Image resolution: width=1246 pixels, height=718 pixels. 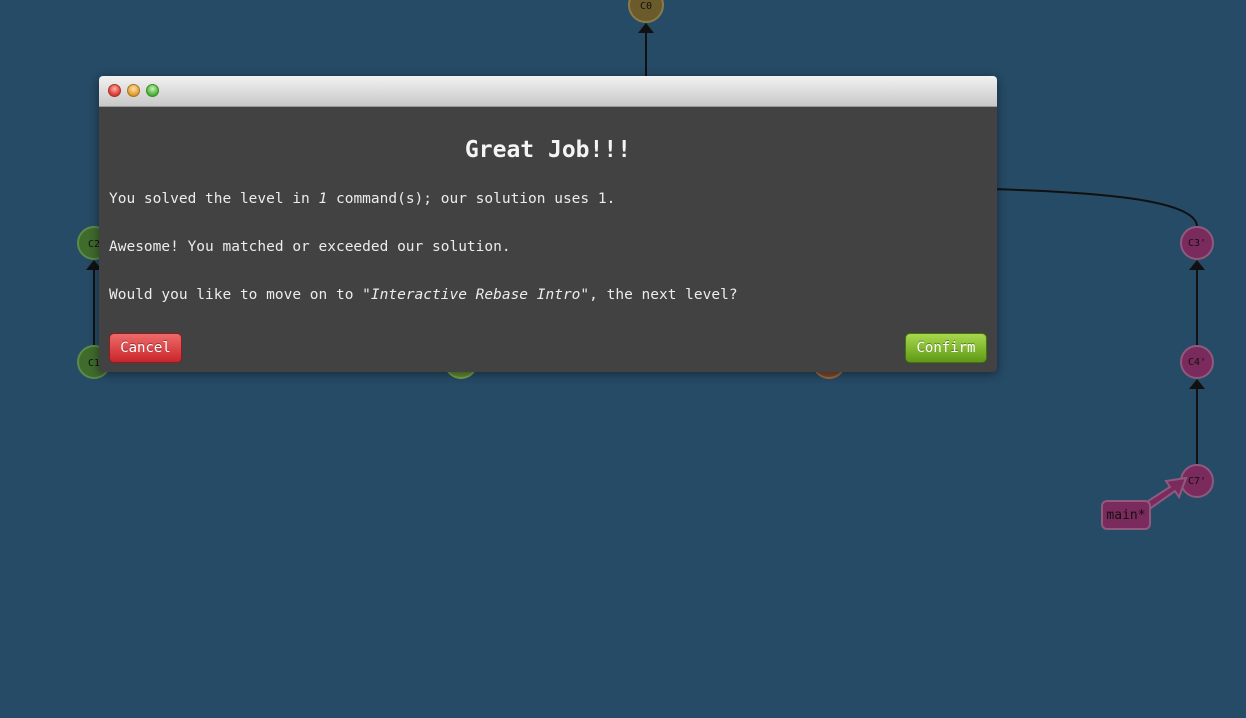 What do you see at coordinates (323, 199) in the screenshot?
I see `command-count: 1` at bounding box center [323, 199].